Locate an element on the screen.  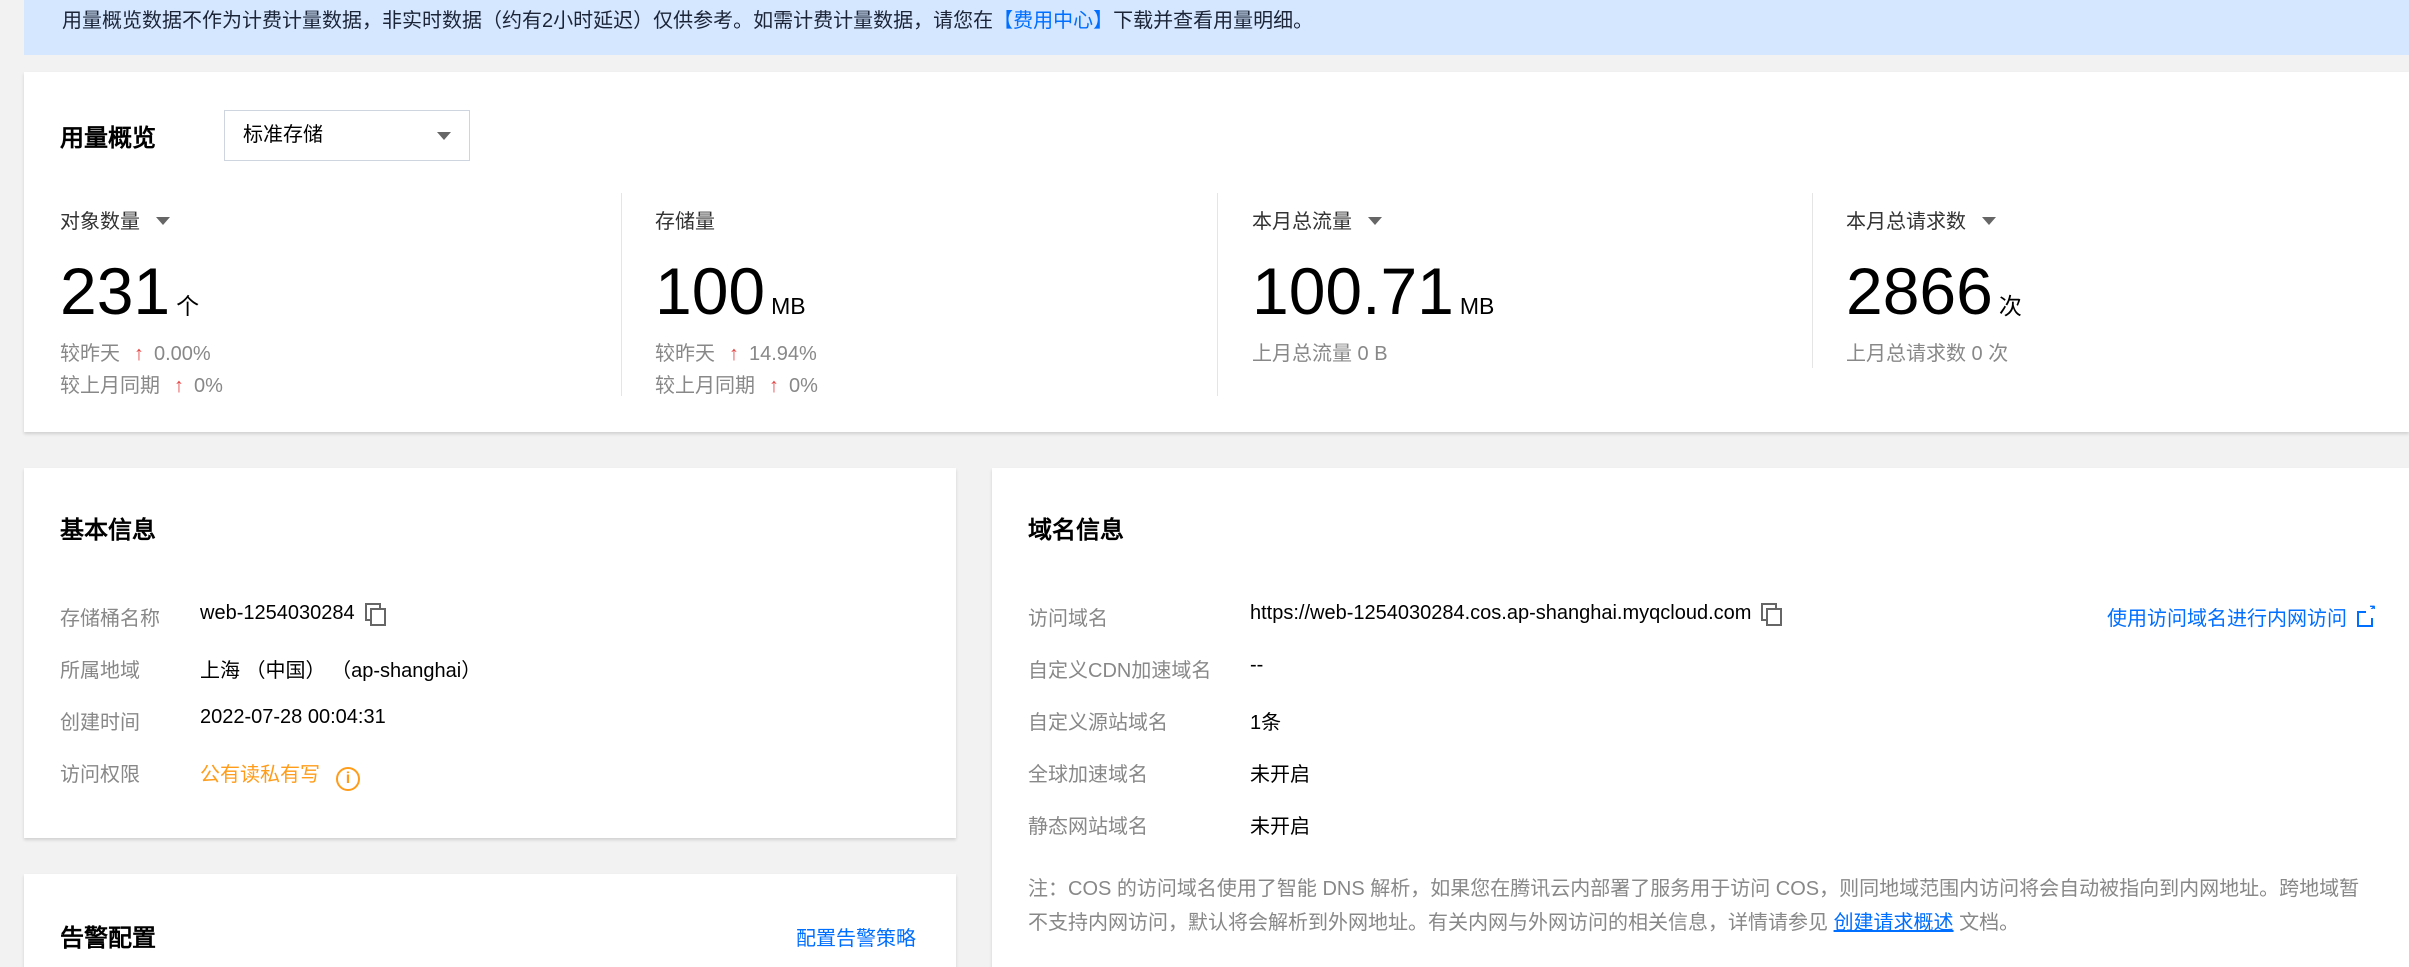
metric-label-dropdown: 本月总请求数 is located at coordinates (1921, 219).